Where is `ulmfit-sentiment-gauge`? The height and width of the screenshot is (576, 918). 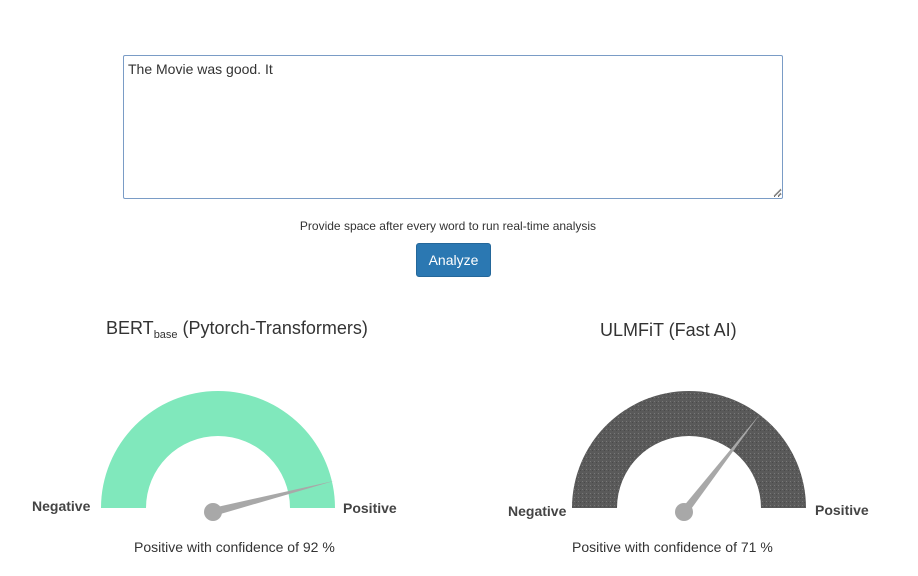
ulmfit-sentiment-gauge is located at coordinates (689, 456).